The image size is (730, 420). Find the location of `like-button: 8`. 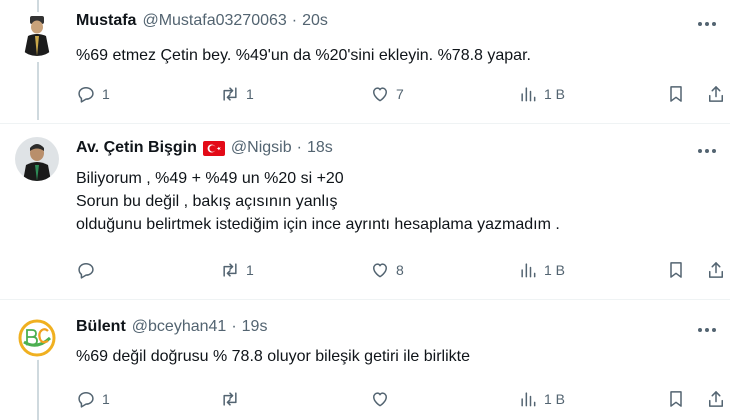

like-button: 8 is located at coordinates (387, 270).